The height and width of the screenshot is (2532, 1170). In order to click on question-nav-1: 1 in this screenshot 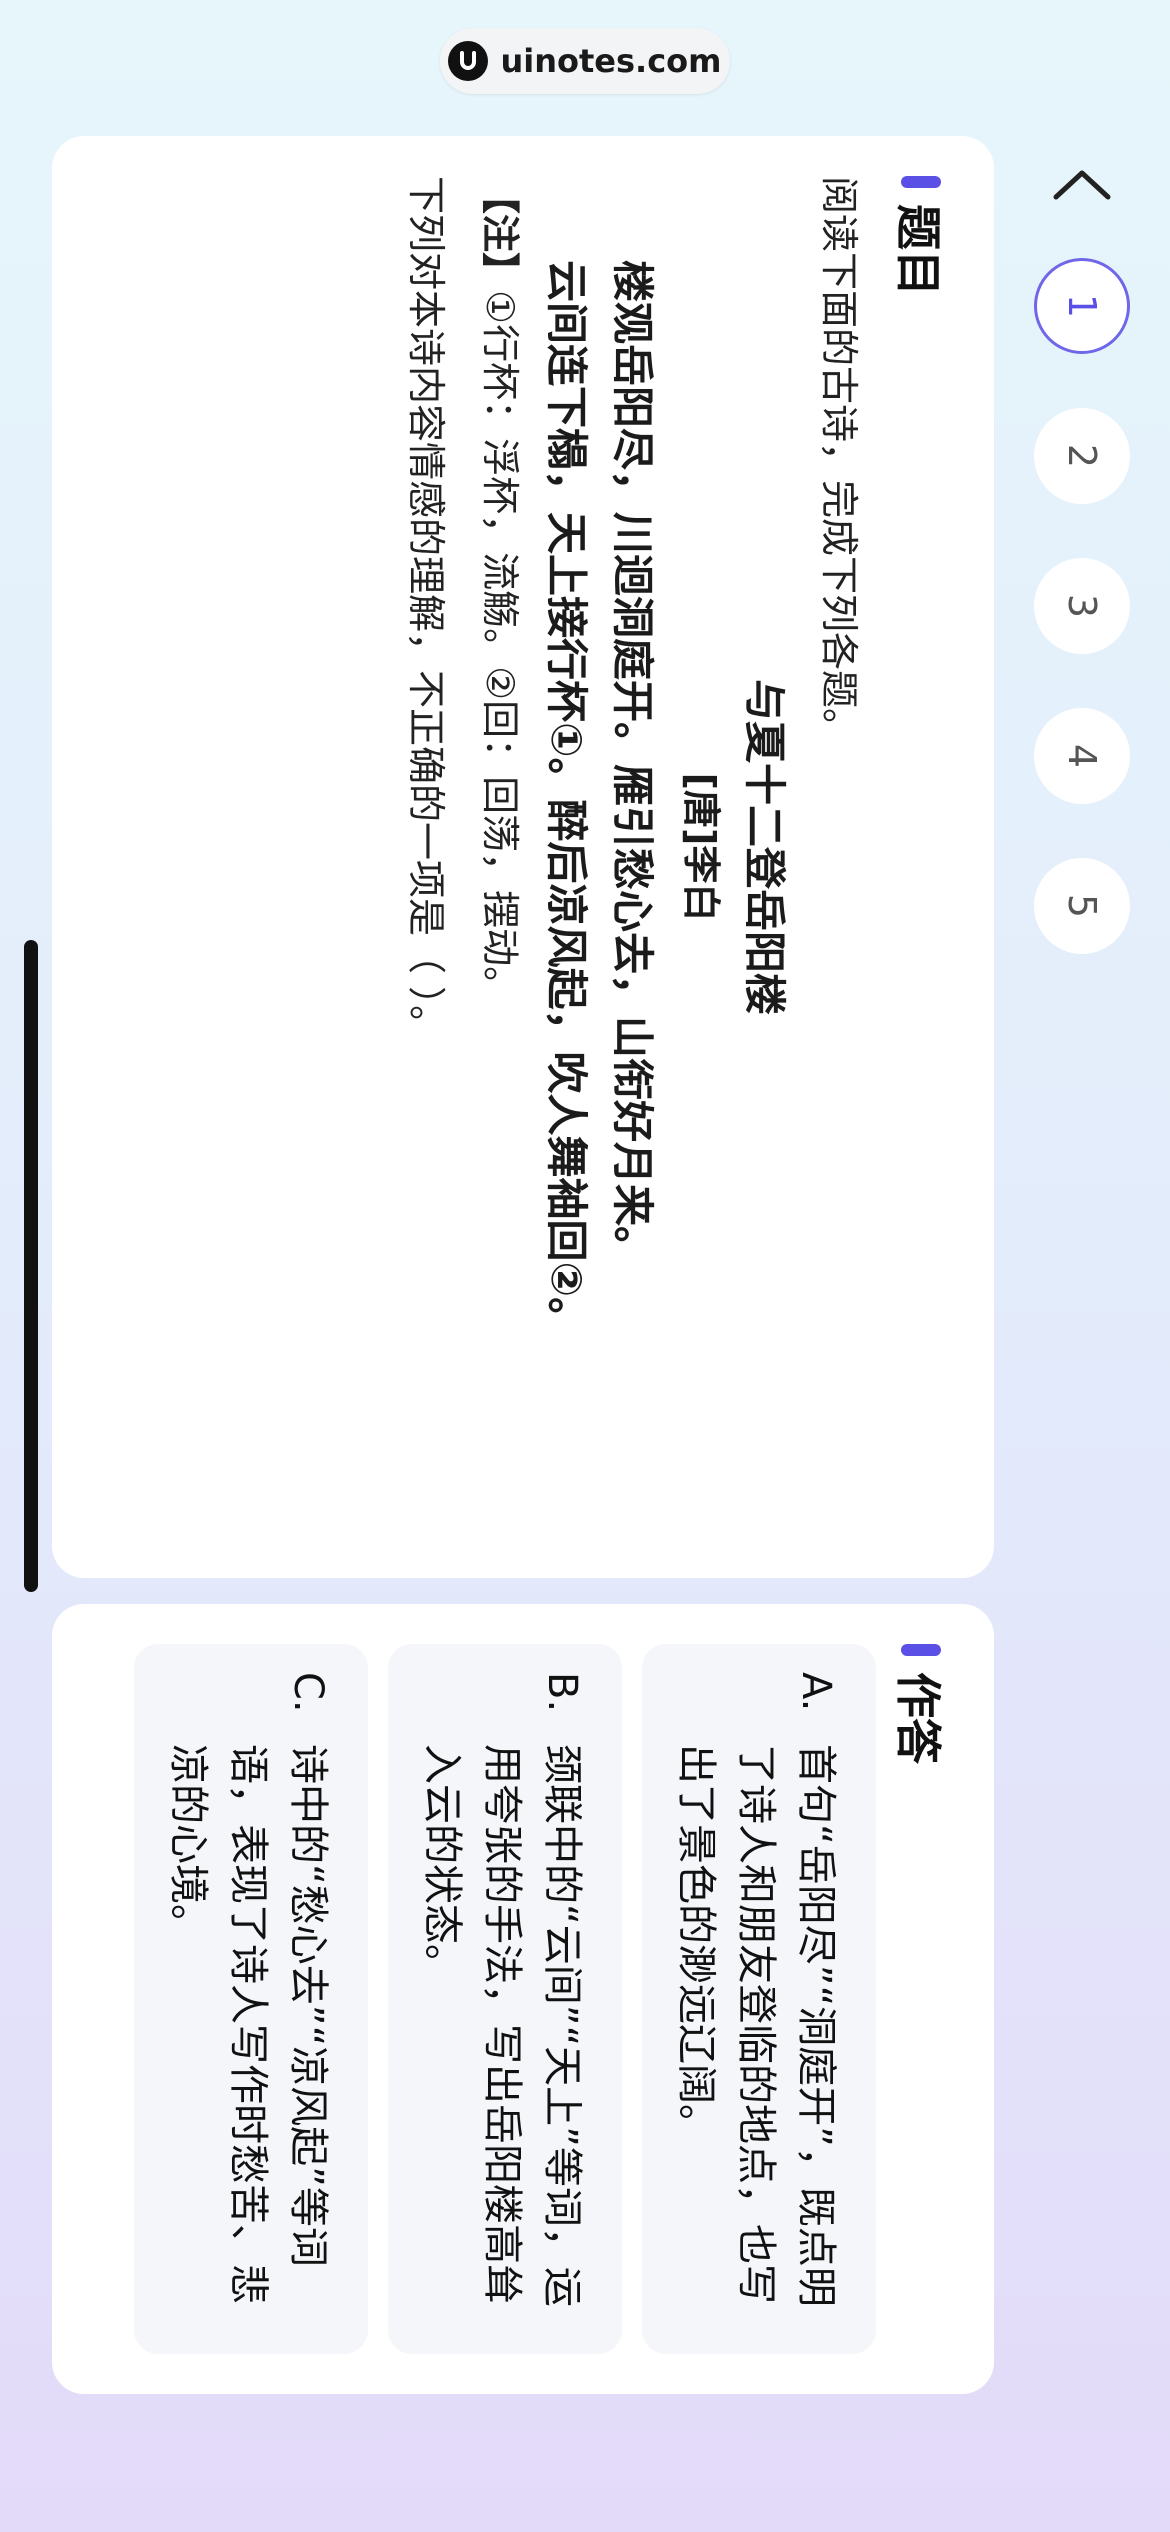, I will do `click(1082, 306)`.